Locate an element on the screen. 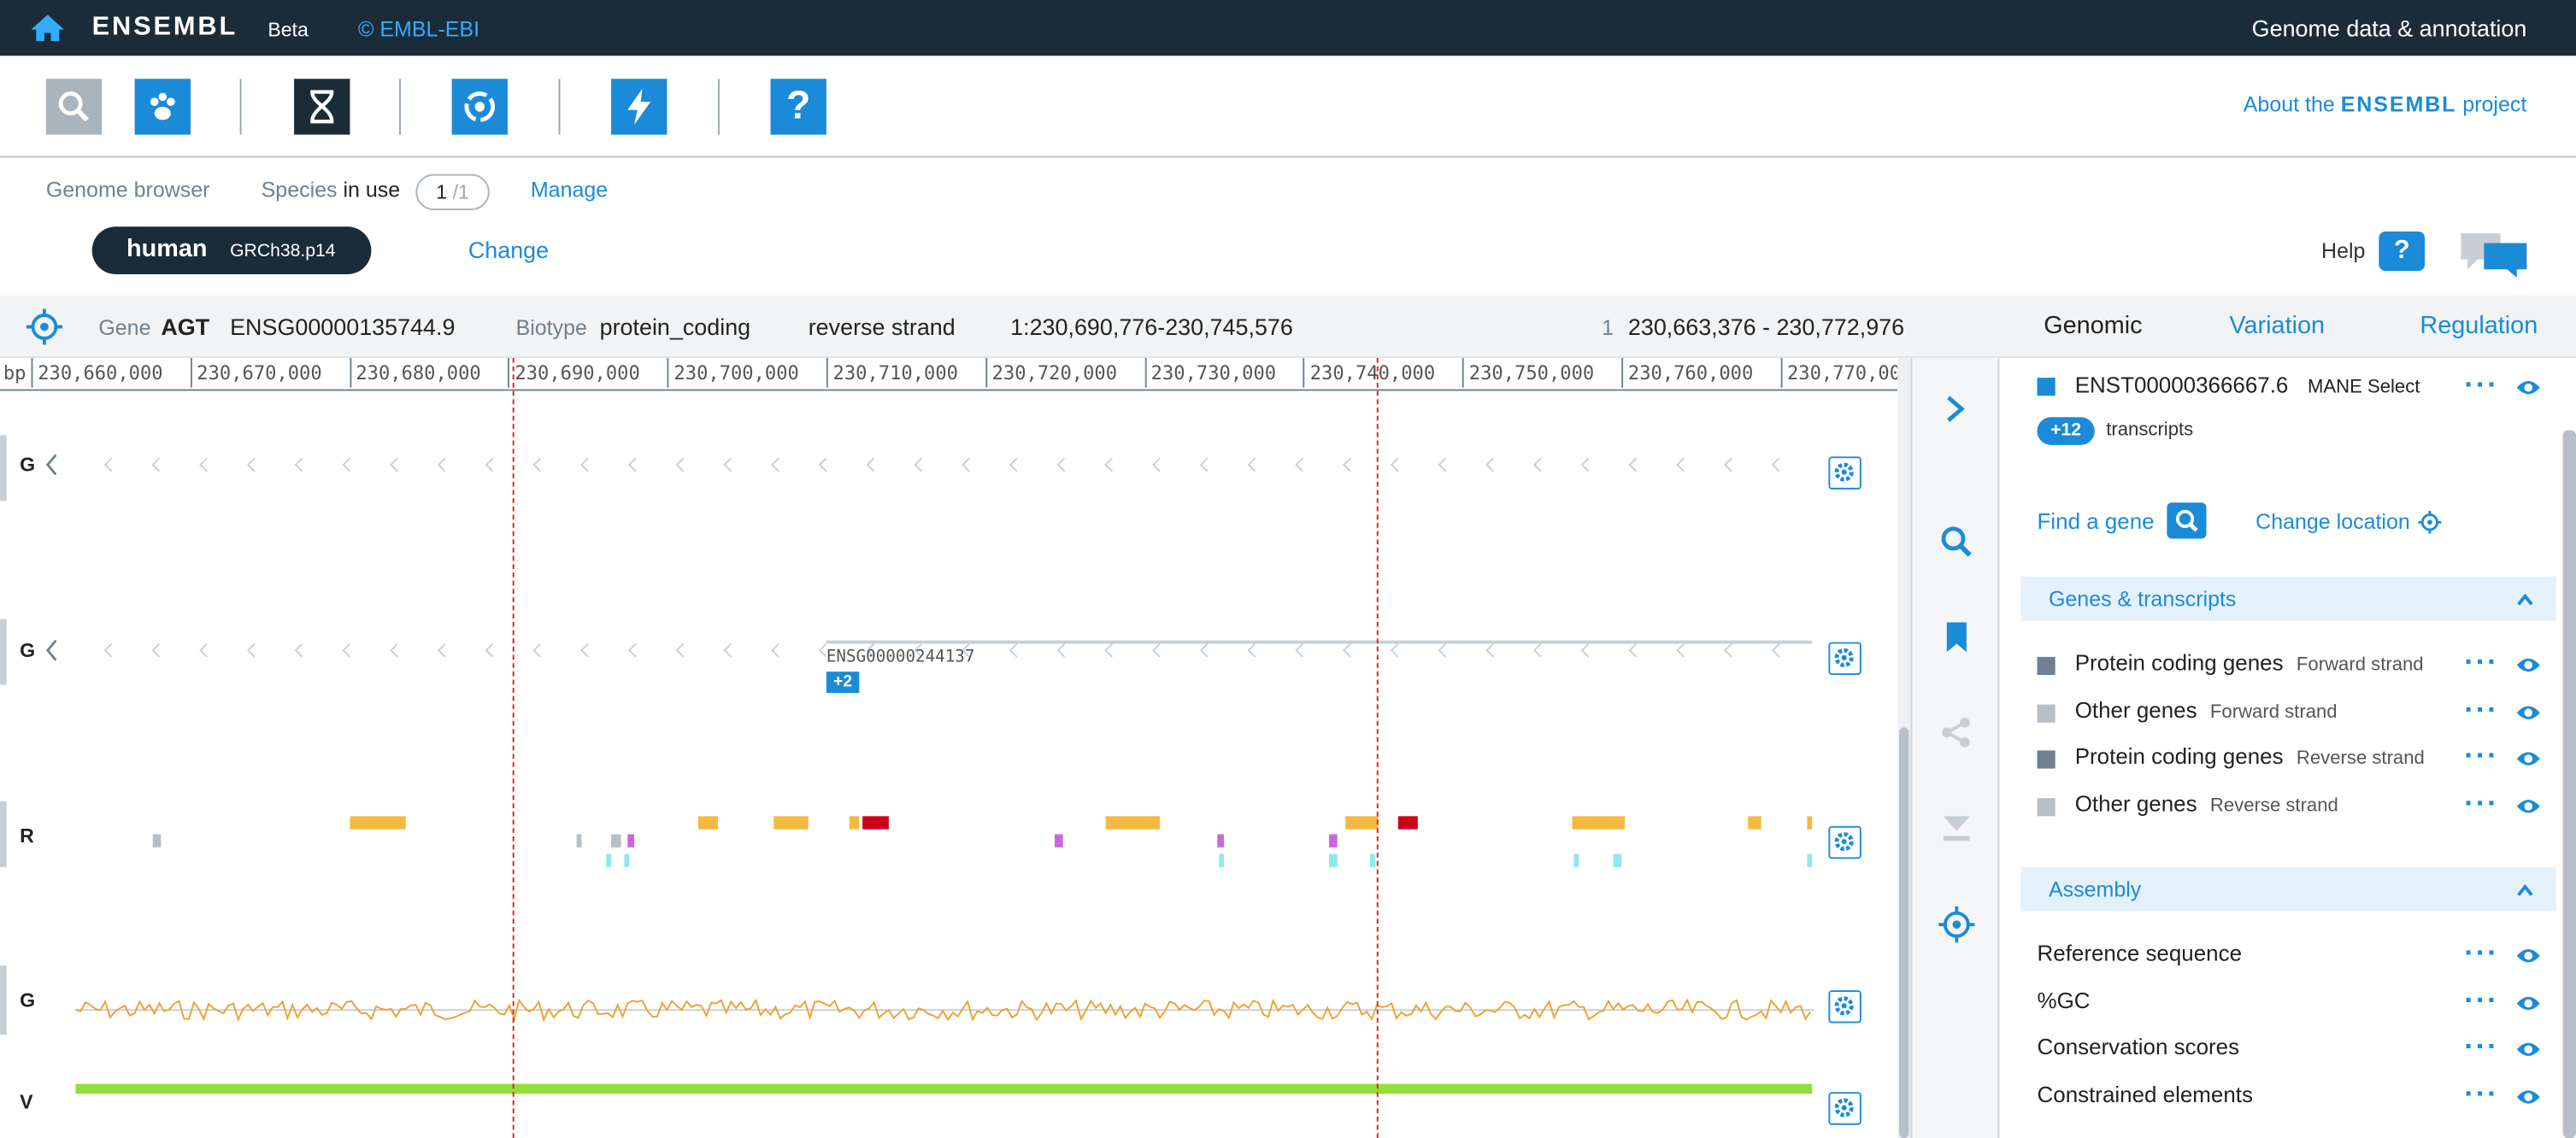  ruler-unit: bp is located at coordinates (14, 372).